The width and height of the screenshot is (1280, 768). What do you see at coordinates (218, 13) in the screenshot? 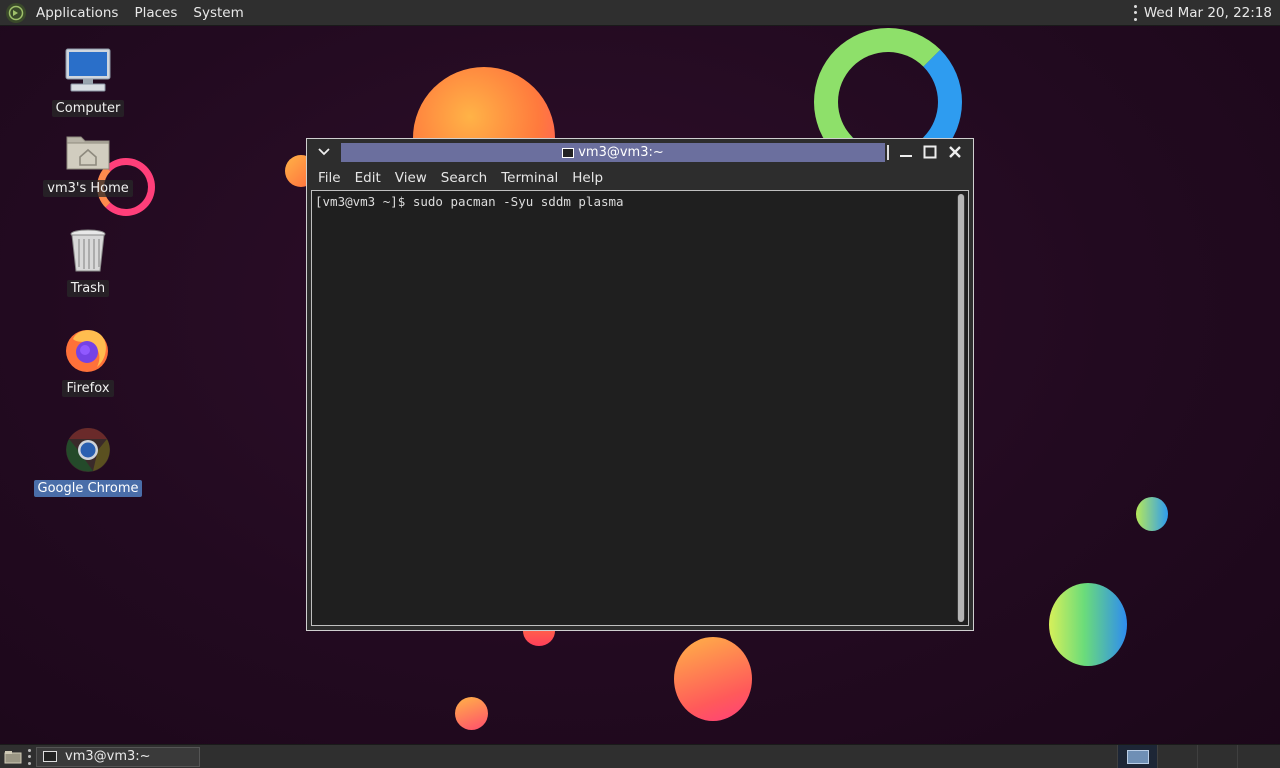
I see `menu-system: System` at bounding box center [218, 13].